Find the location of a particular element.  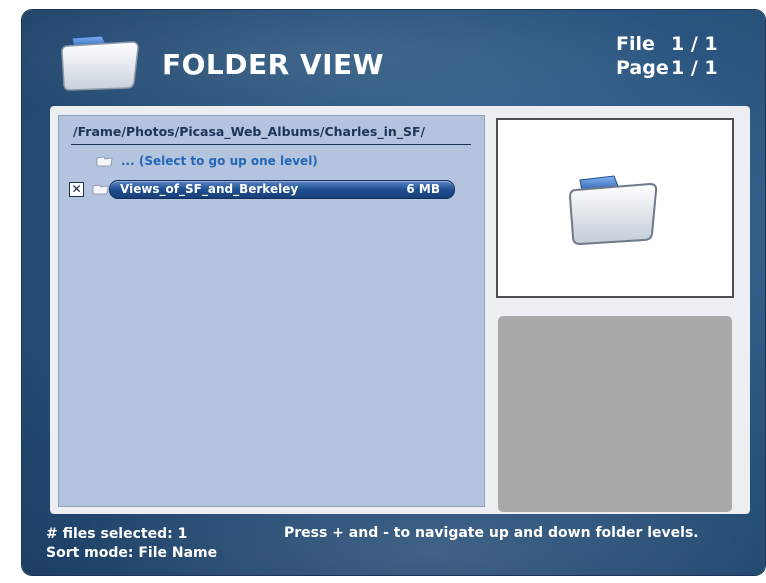

path-divider is located at coordinates (271, 144).